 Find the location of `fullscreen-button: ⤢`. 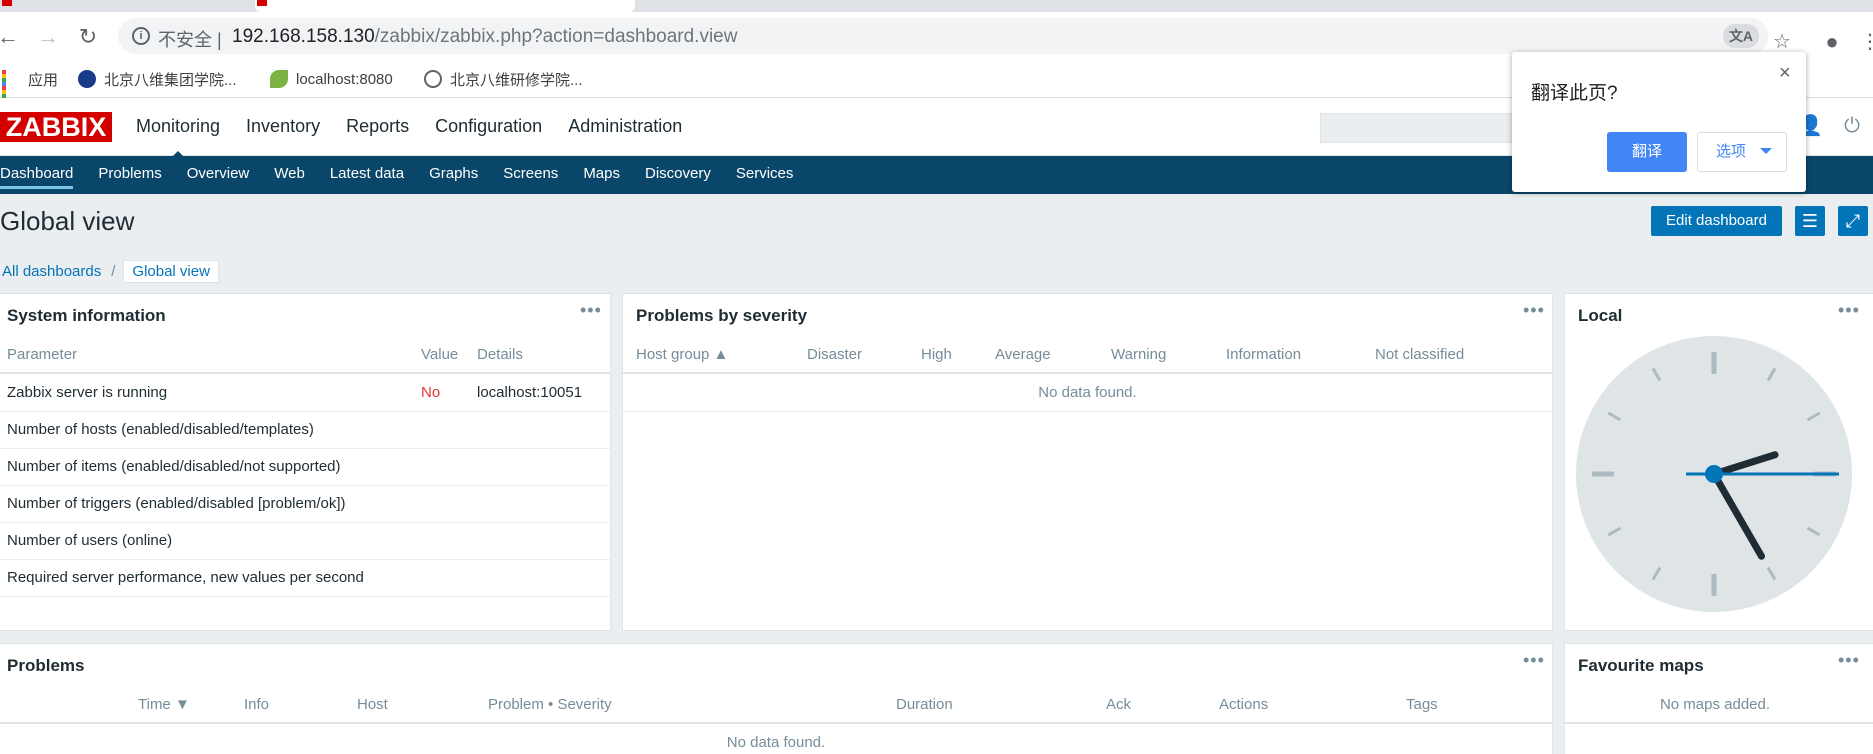

fullscreen-button: ⤢ is located at coordinates (1853, 221).